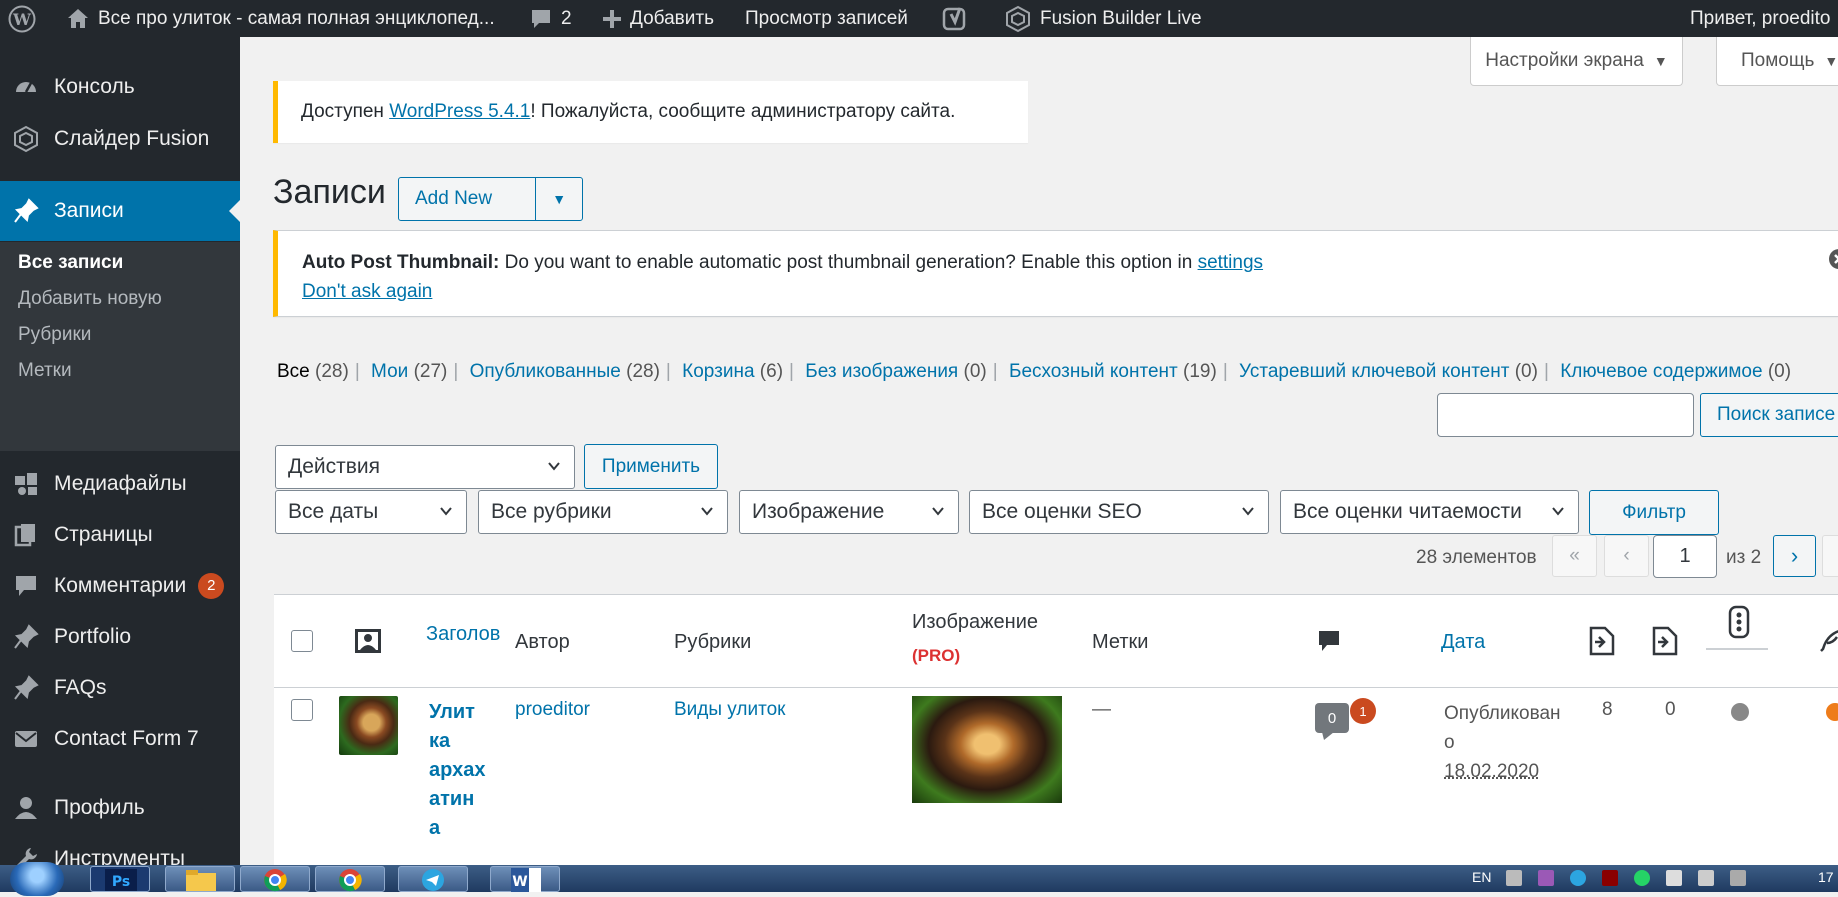 The height and width of the screenshot is (897, 1838). Describe the element at coordinates (1388, 371) in the screenshot. I see `filter-stale-cornerstone: Устаревший ключевой контент (0)` at that location.